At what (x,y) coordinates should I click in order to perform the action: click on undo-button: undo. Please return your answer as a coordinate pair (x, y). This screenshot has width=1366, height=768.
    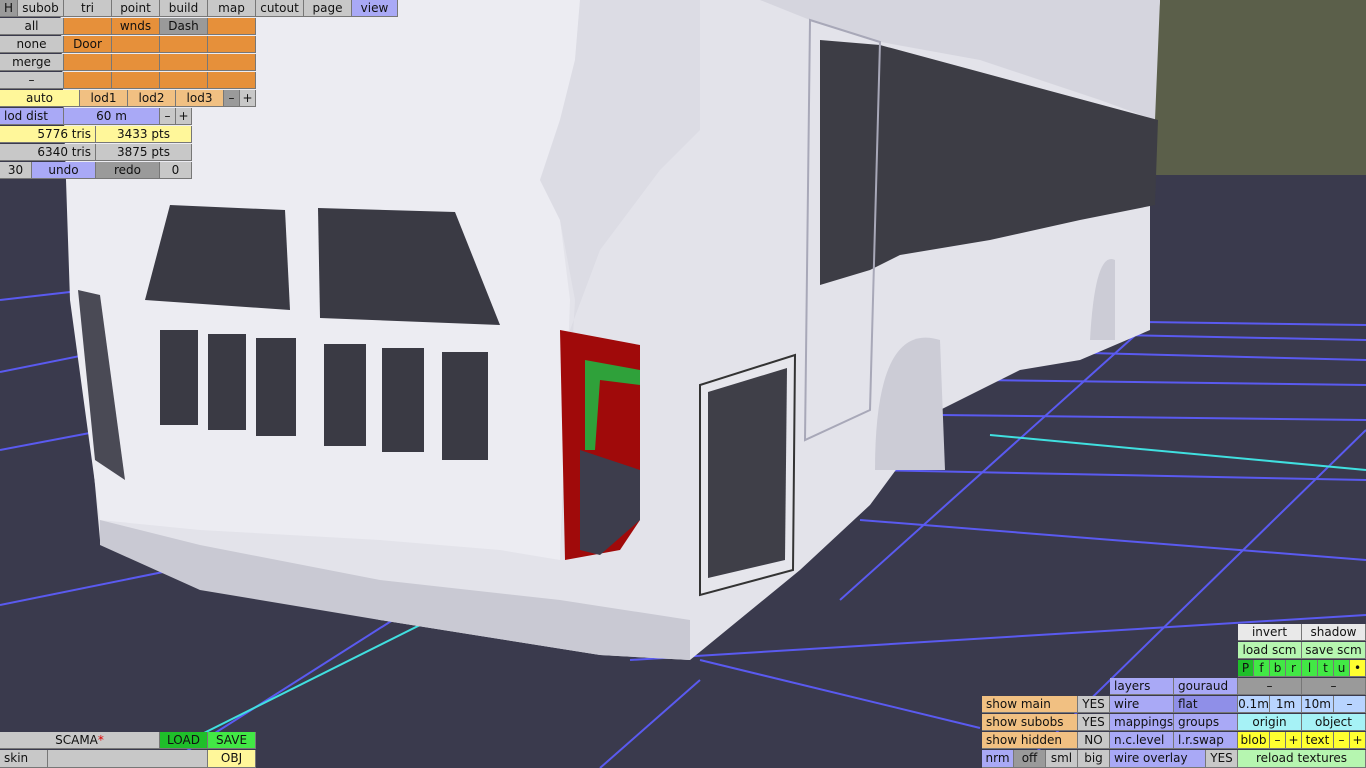
    Looking at the image, I should click on (64, 170).